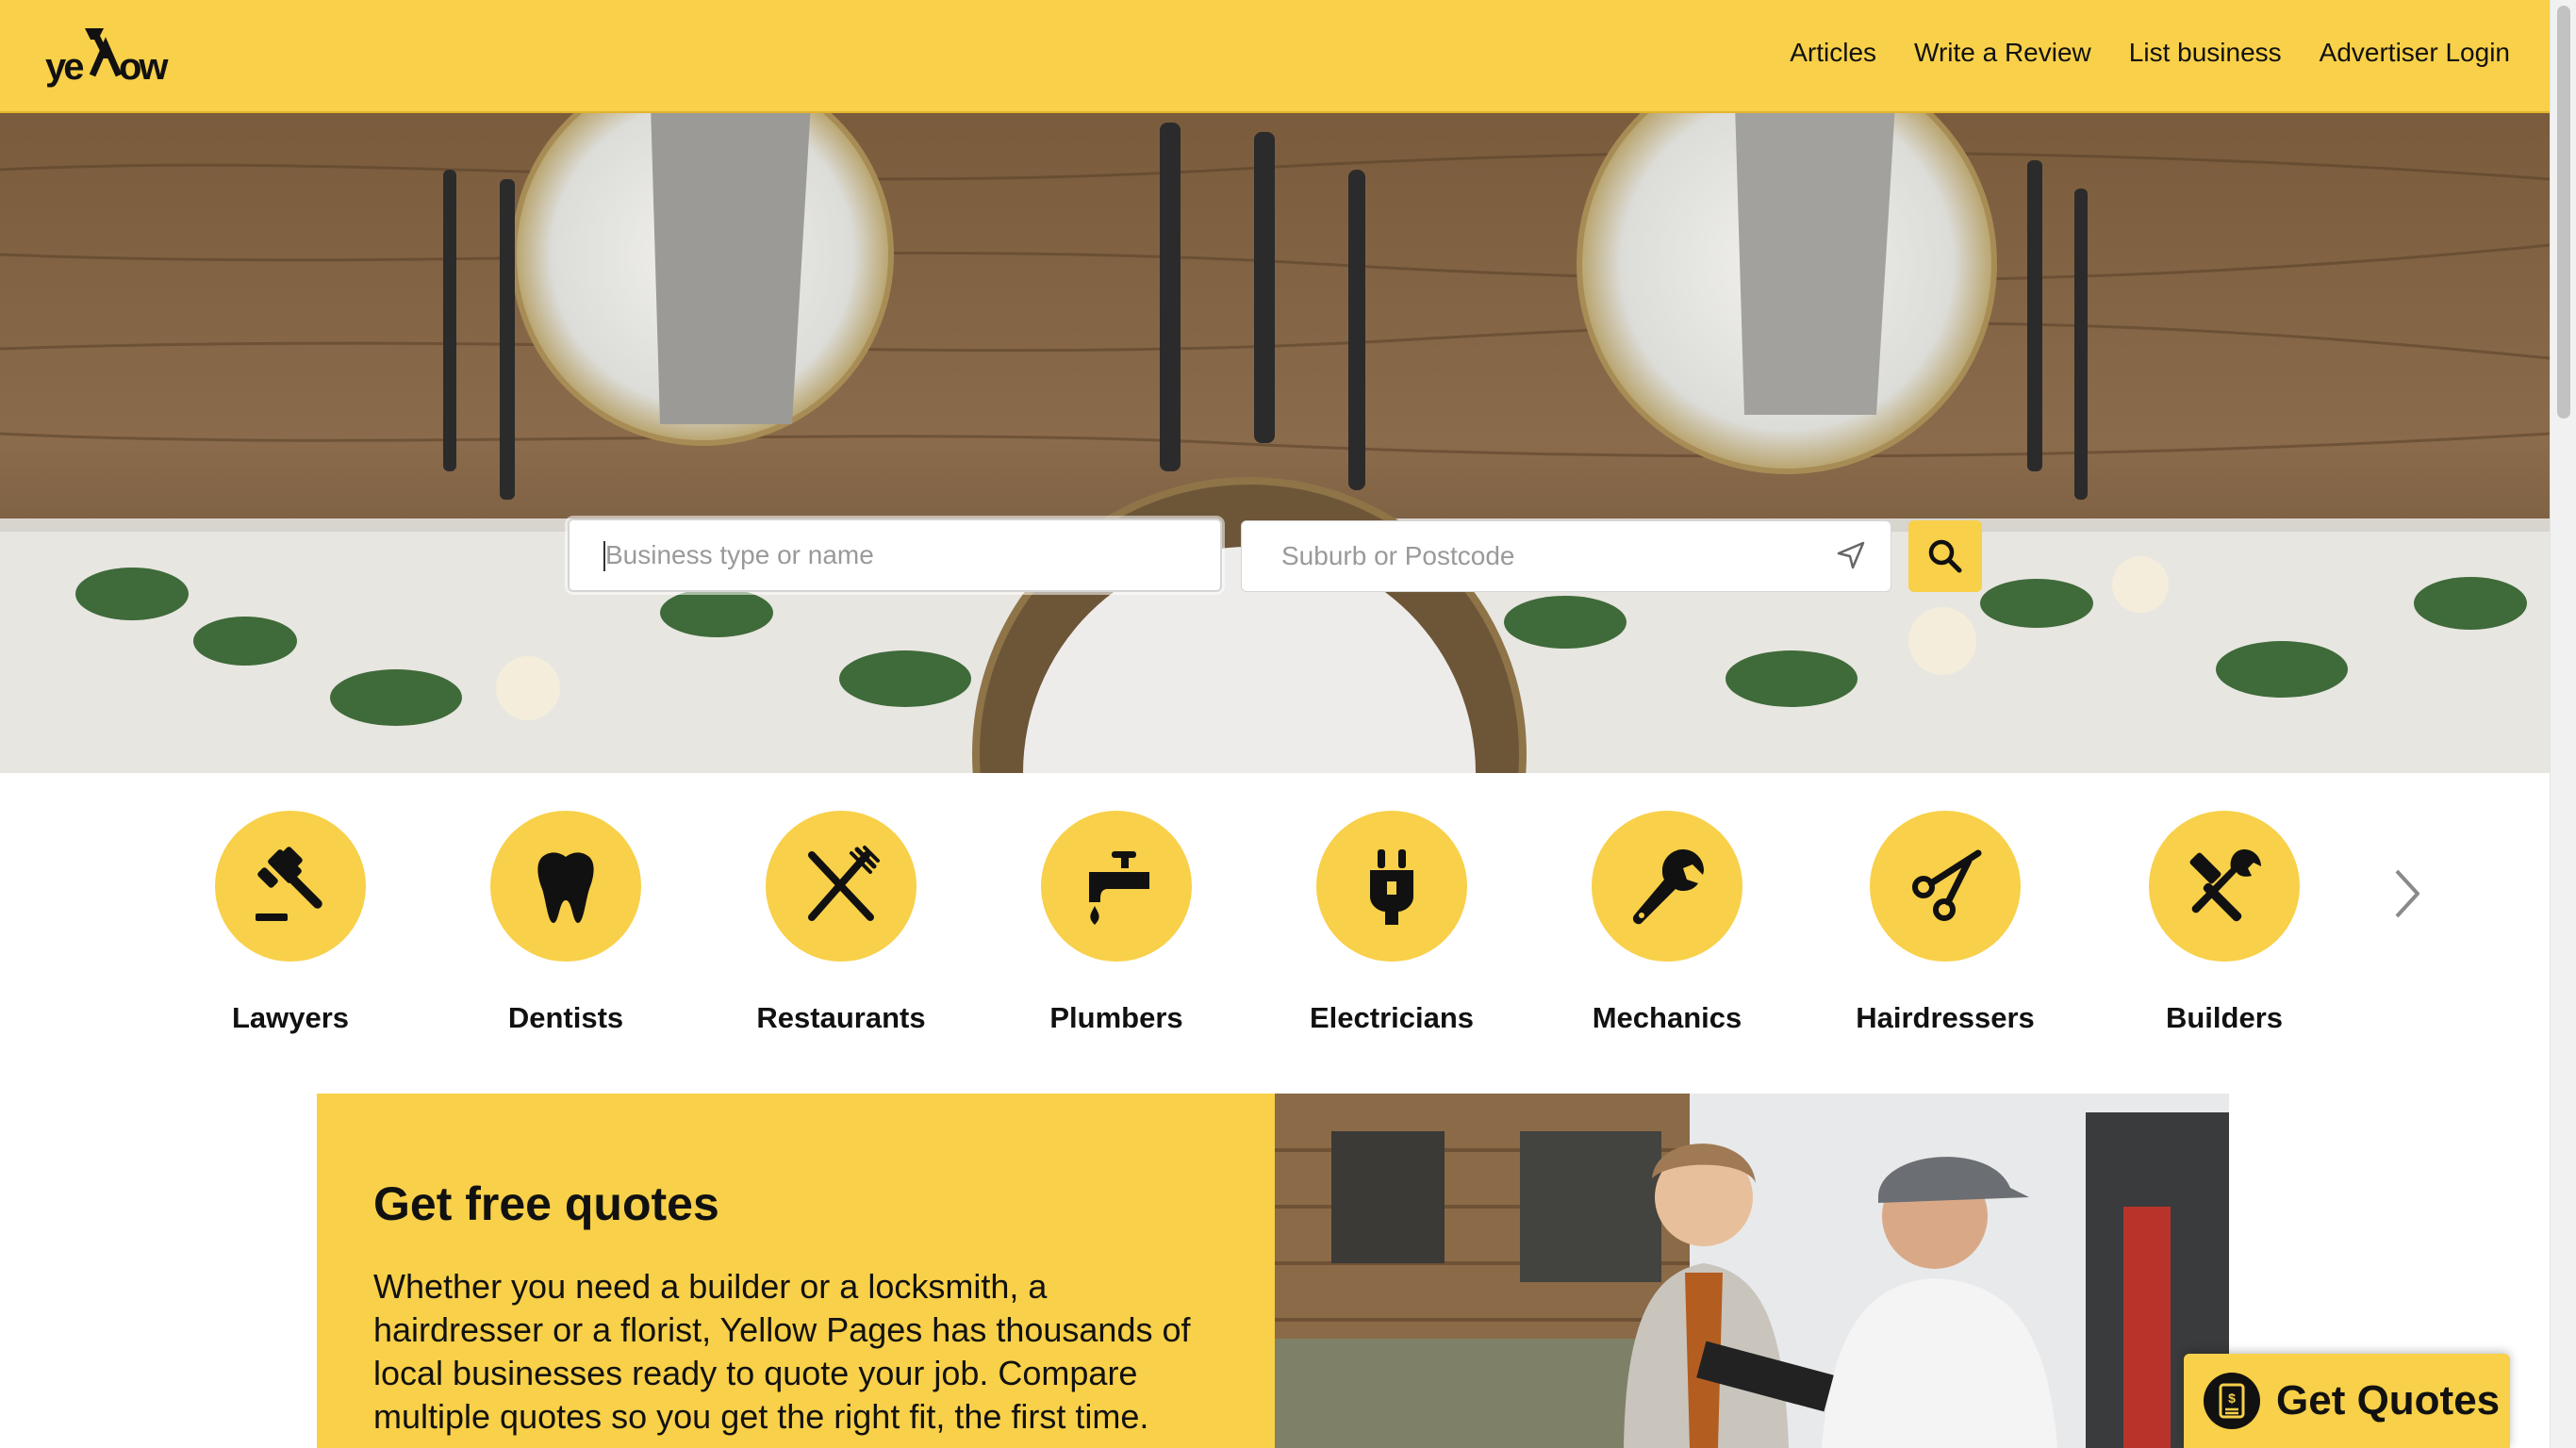 This screenshot has height=1448, width=2576. What do you see at coordinates (1116, 1017) in the screenshot?
I see `category-label: Plumbers` at bounding box center [1116, 1017].